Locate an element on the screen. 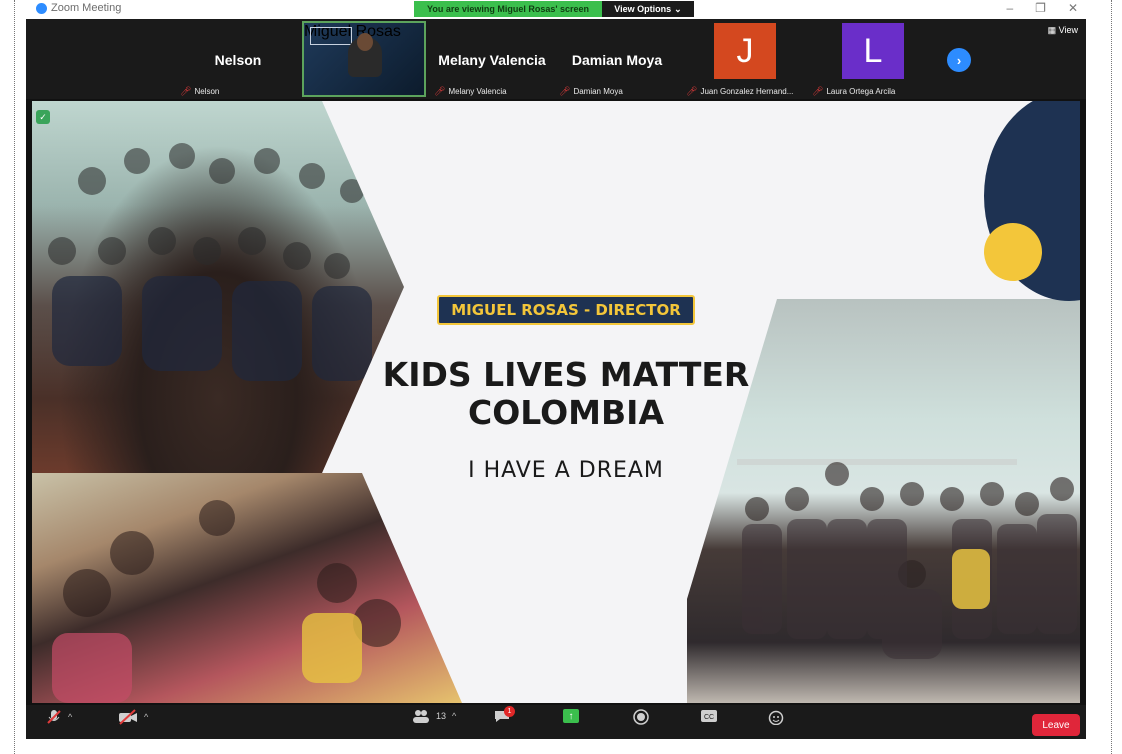 This screenshot has width=1122, height=754. participant-tile-laura-ortega: L 🎤︎ Laura Ortega Arcila is located at coordinates (870, 59).